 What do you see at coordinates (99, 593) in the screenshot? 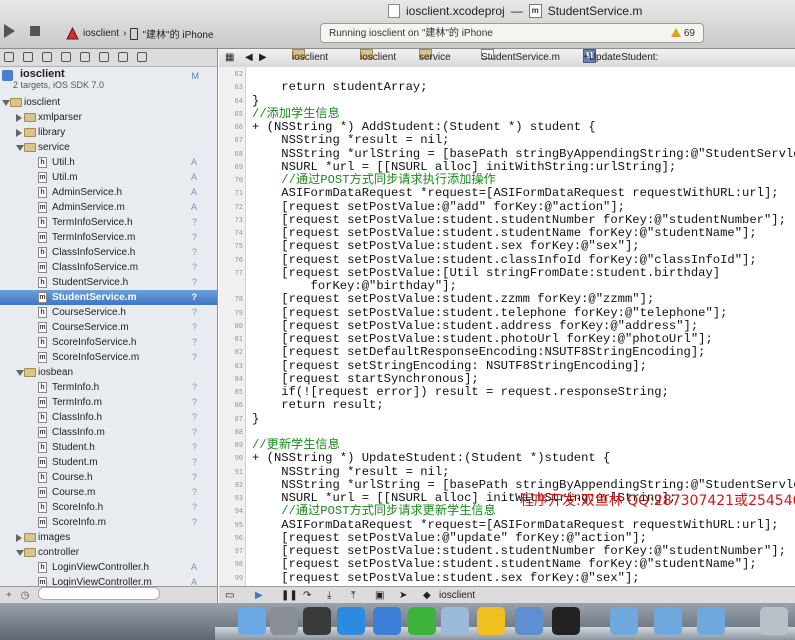
I see `filter-field` at bounding box center [99, 593].